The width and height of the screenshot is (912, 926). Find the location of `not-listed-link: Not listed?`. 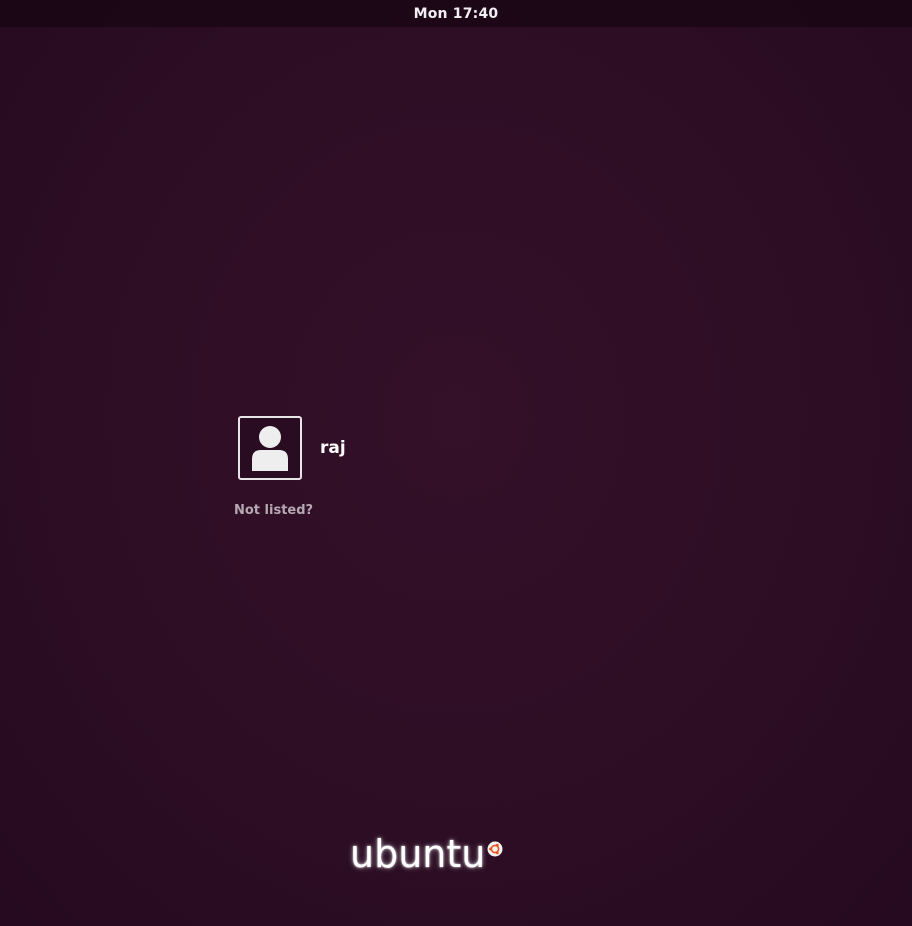

not-listed-link: Not listed? is located at coordinates (273, 510).